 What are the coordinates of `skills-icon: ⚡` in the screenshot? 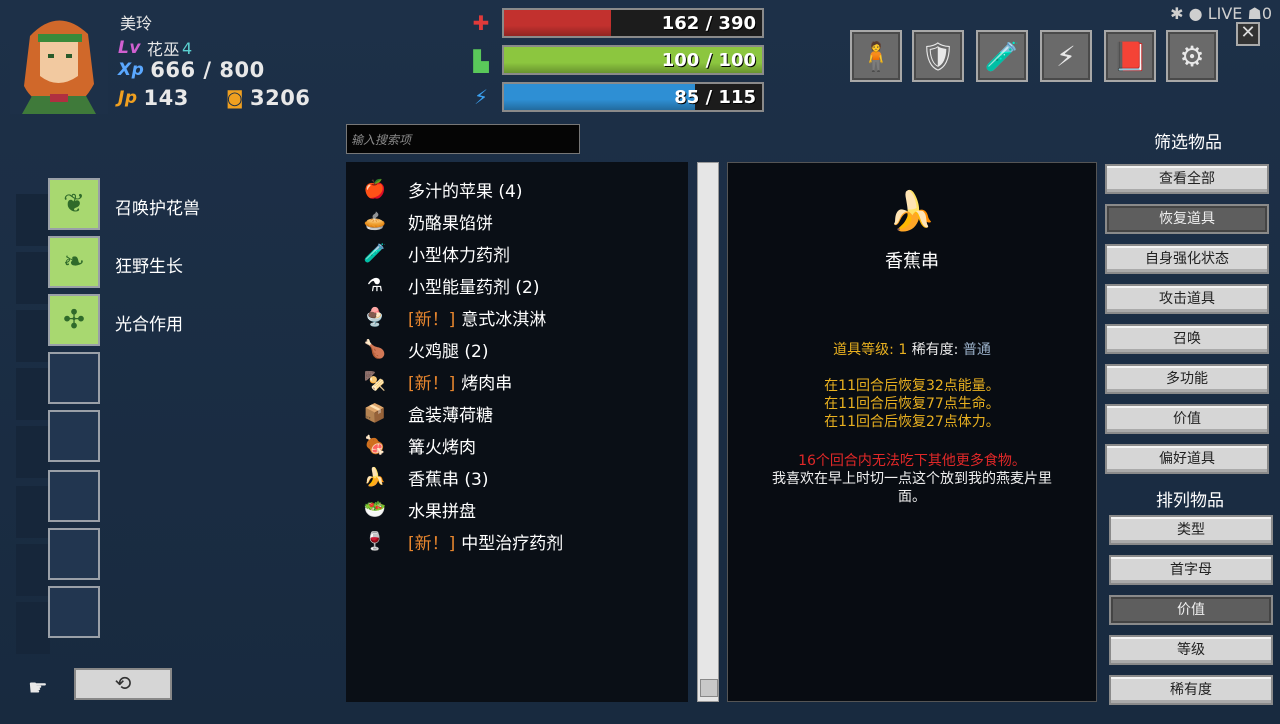 It's located at (1066, 56).